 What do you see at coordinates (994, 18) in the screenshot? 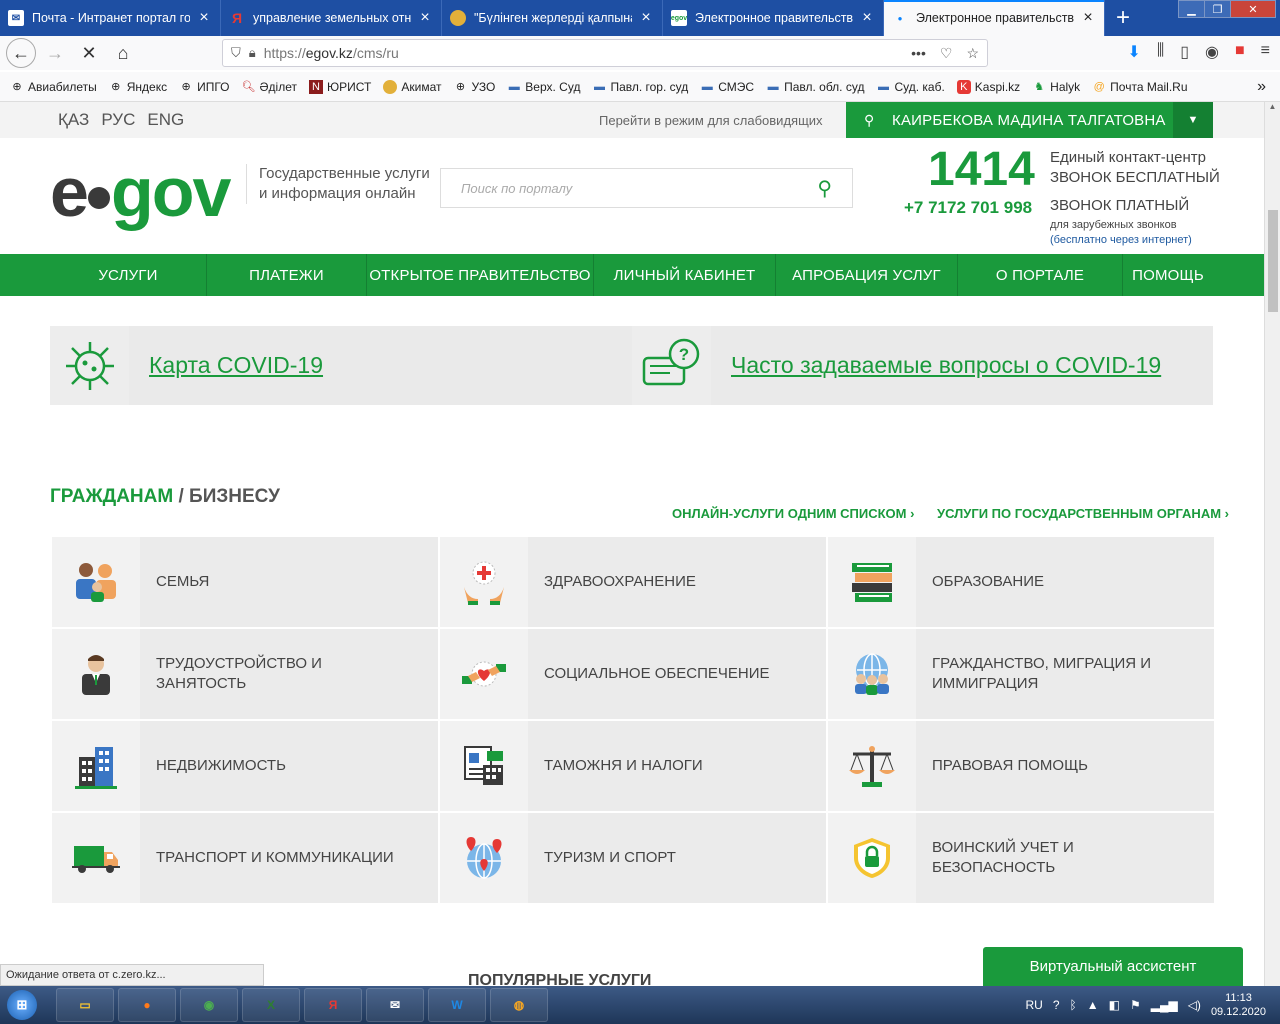
I see `tab-egov-active: ● Электронное правительство ×` at bounding box center [994, 18].